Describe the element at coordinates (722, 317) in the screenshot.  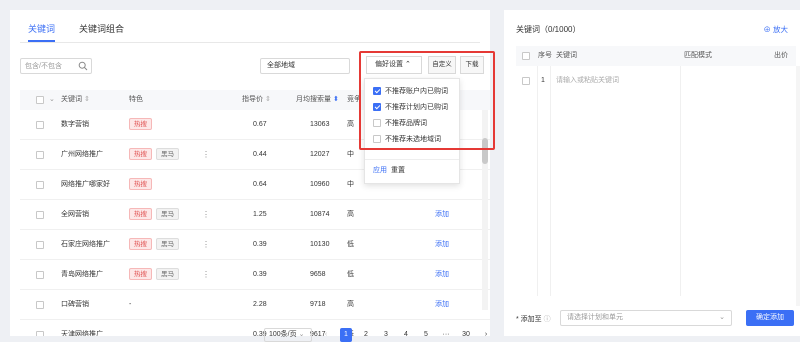
I see `chevron-down-icon: ⌄` at that location.